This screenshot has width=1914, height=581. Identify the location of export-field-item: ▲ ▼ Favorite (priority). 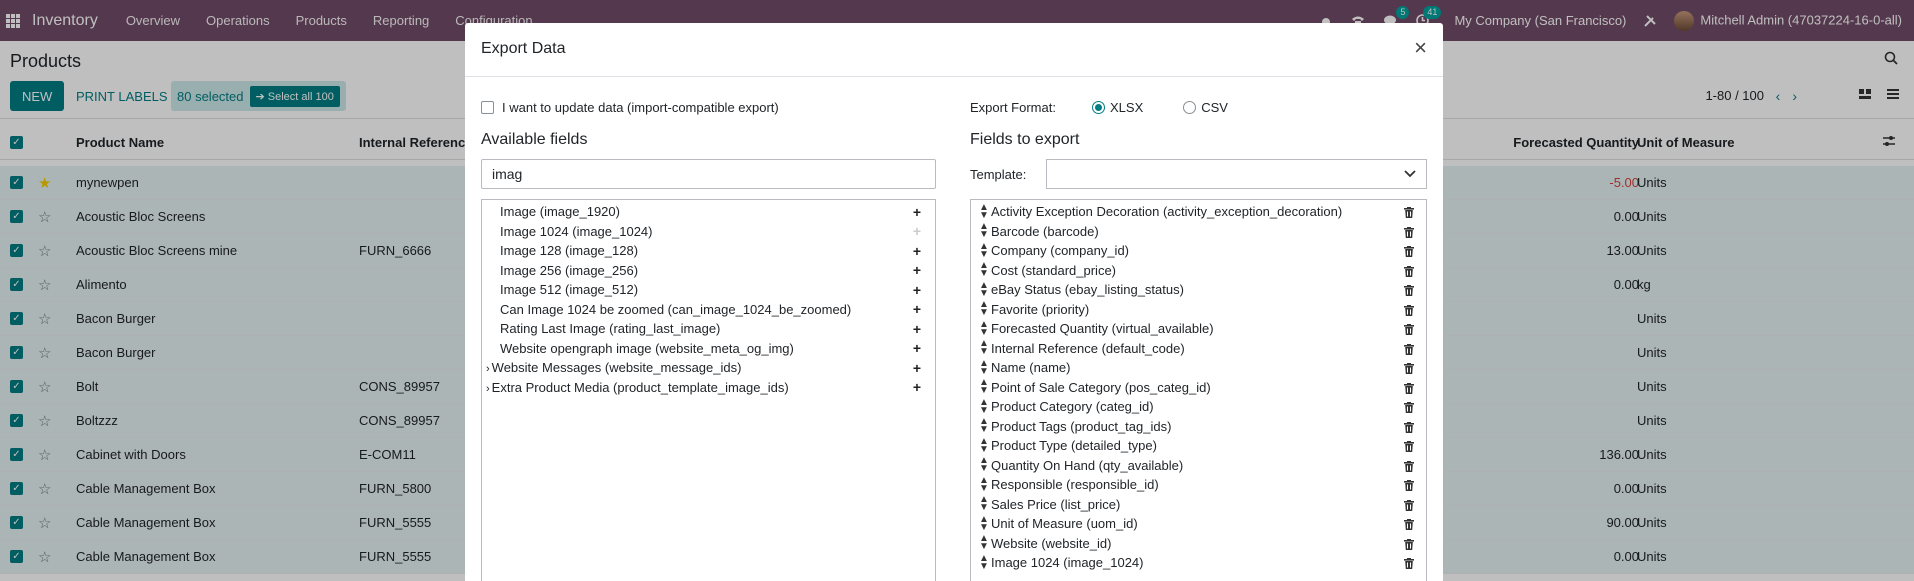
(1198, 310).